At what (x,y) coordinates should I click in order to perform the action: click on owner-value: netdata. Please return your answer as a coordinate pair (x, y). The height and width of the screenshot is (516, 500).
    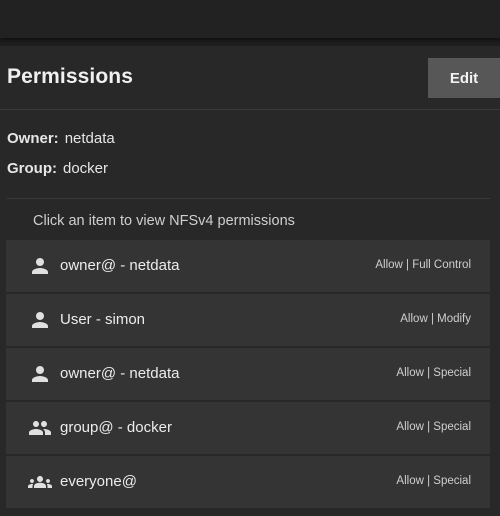
    Looking at the image, I should click on (89, 138).